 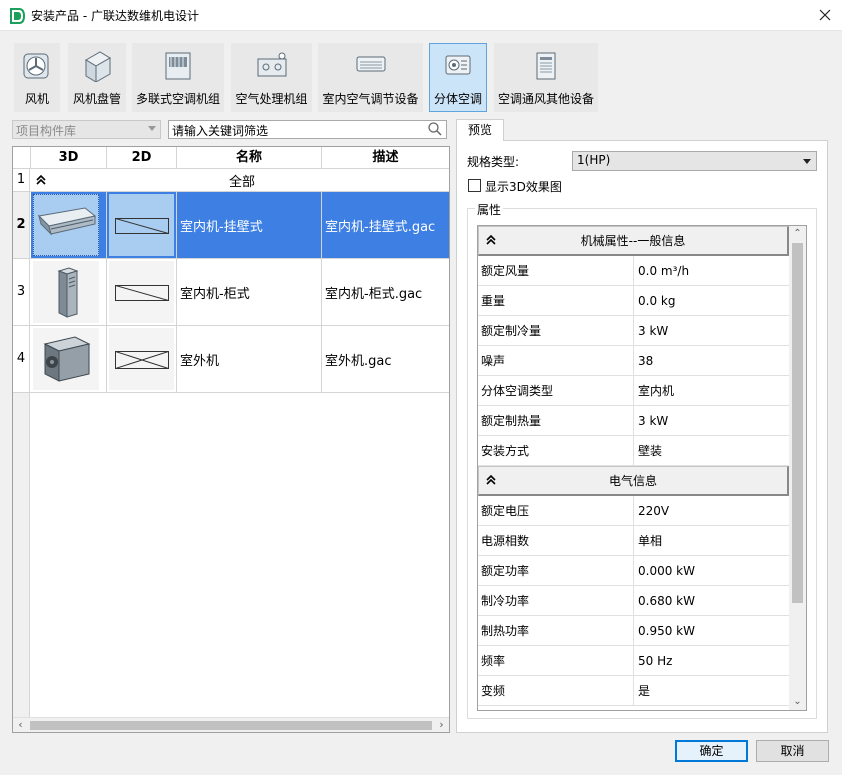 What do you see at coordinates (556, 690) in the screenshot?
I see `property-key: 变频` at bounding box center [556, 690].